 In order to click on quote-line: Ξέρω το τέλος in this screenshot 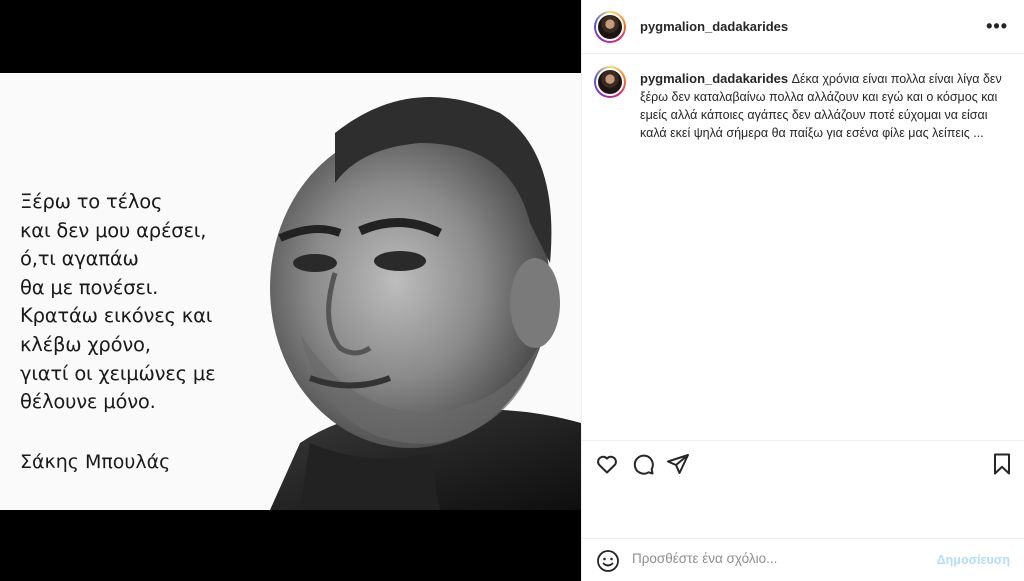, I will do `click(91, 201)`.